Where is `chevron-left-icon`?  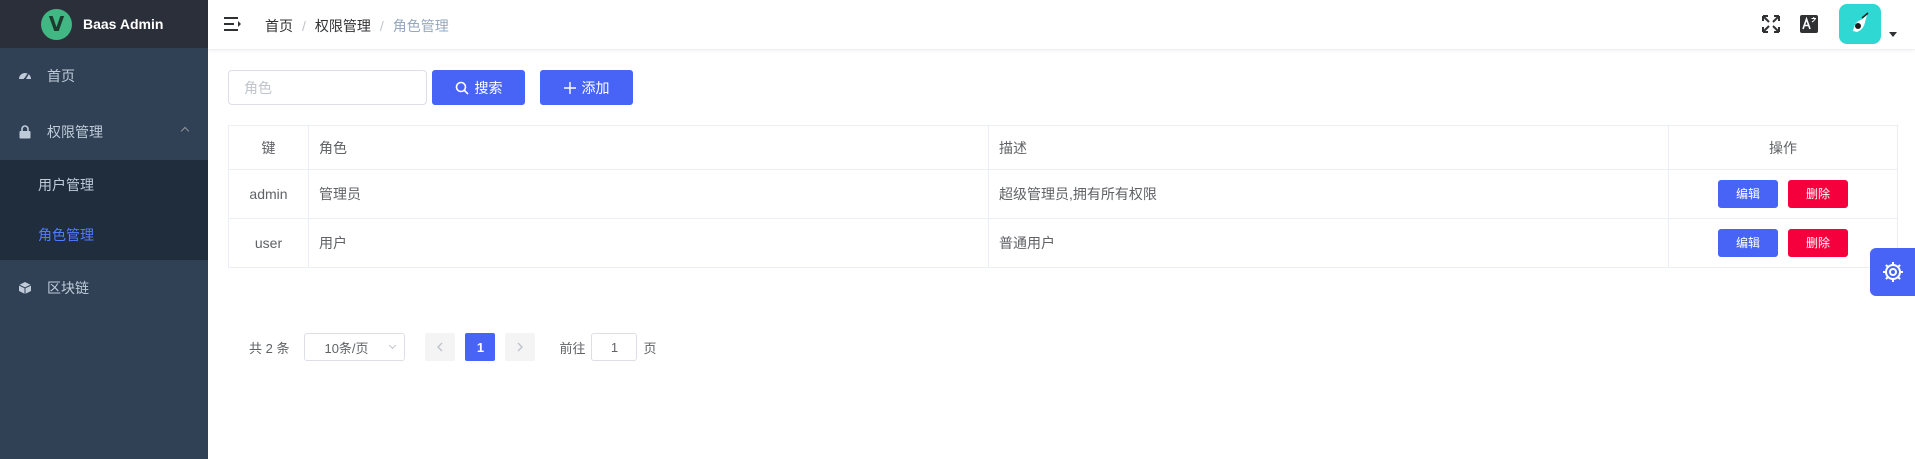
chevron-left-icon is located at coordinates (440, 347).